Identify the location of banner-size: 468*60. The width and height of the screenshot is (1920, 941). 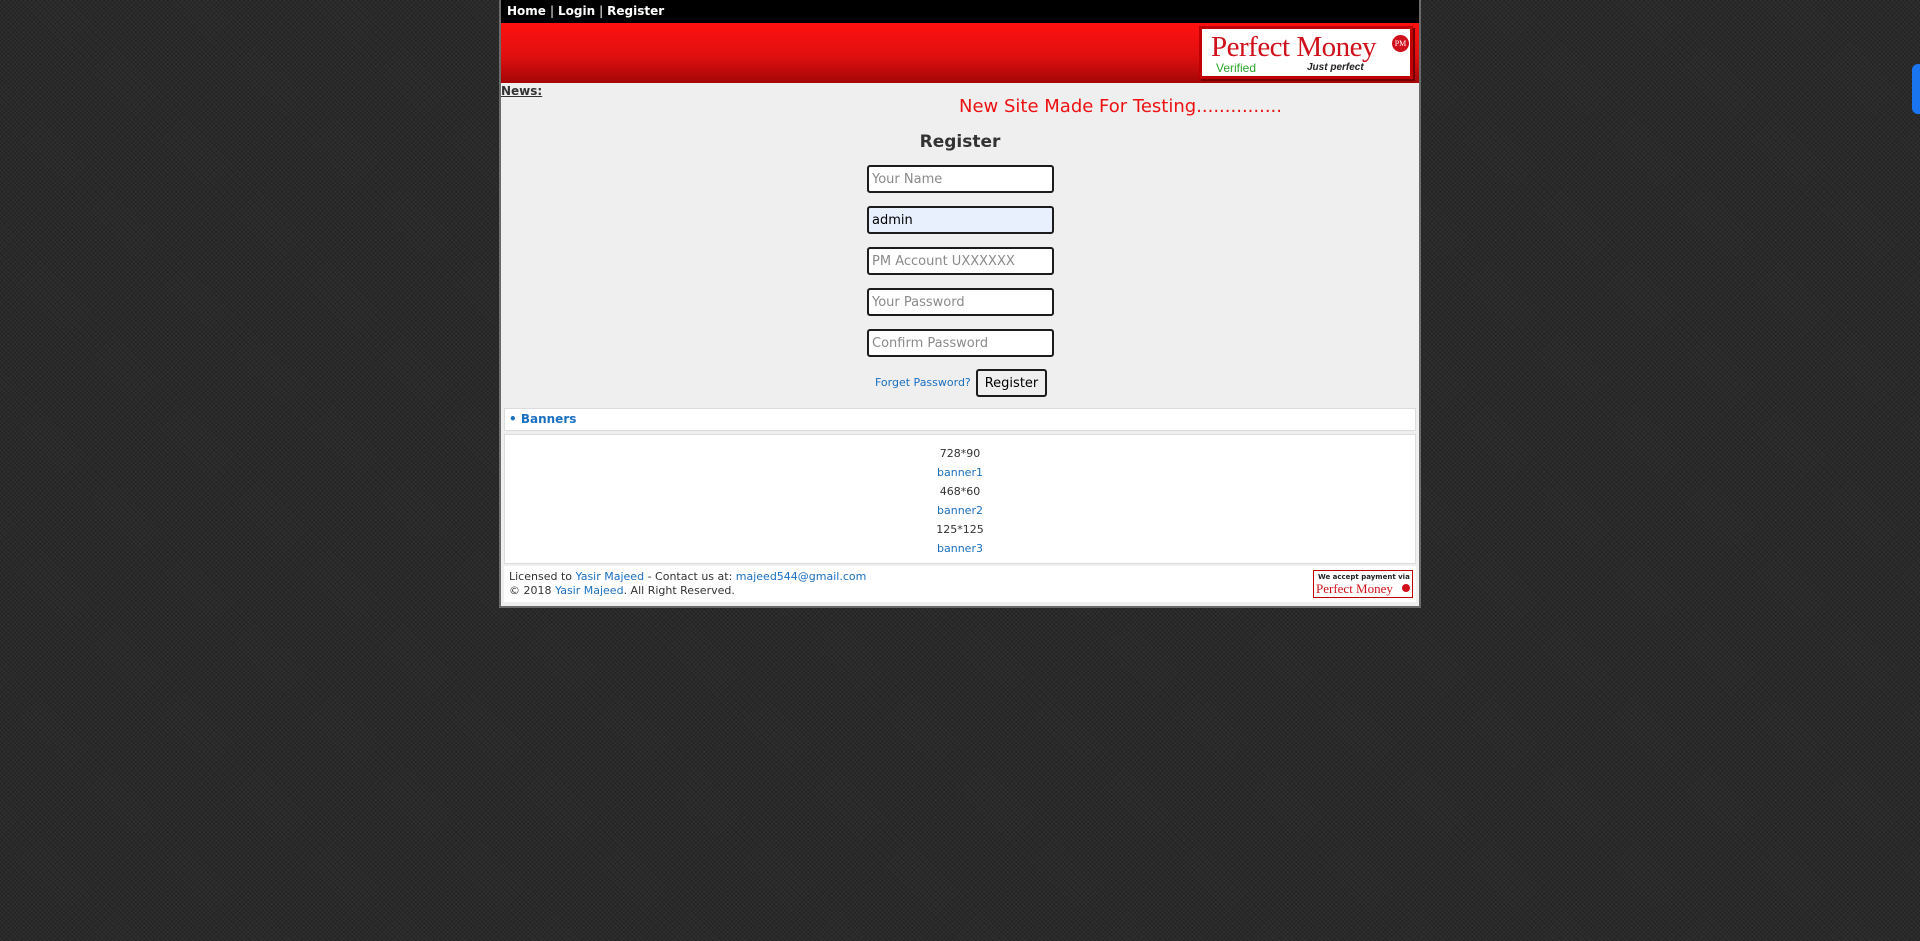
(960, 491).